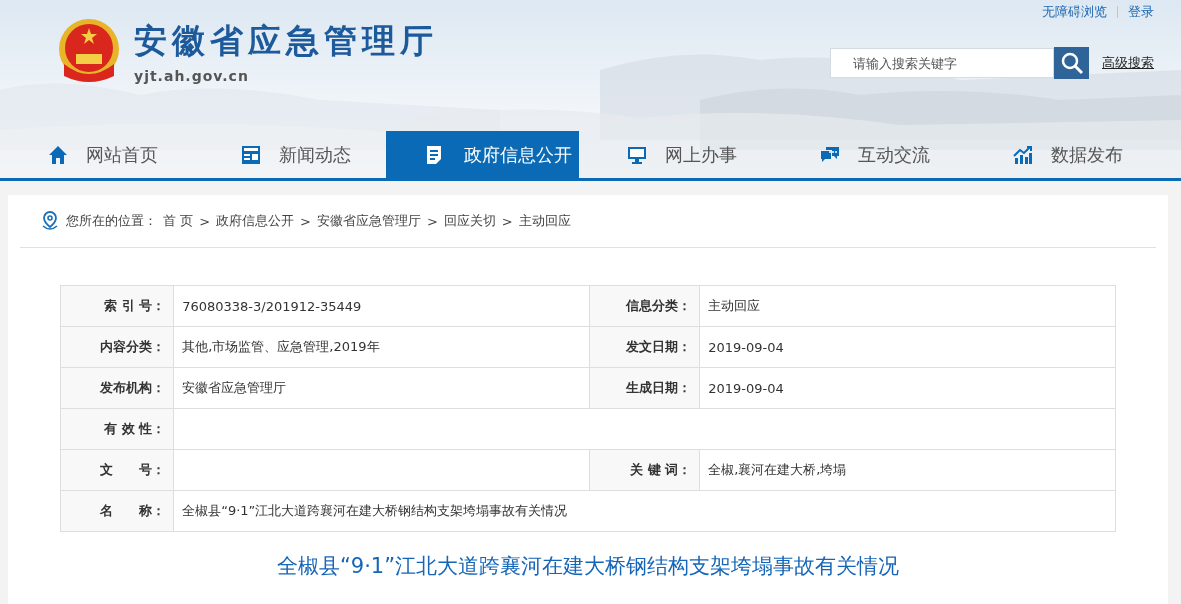 The image size is (1181, 604). I want to click on accessibility-link: 无障碍浏览, so click(1074, 12).